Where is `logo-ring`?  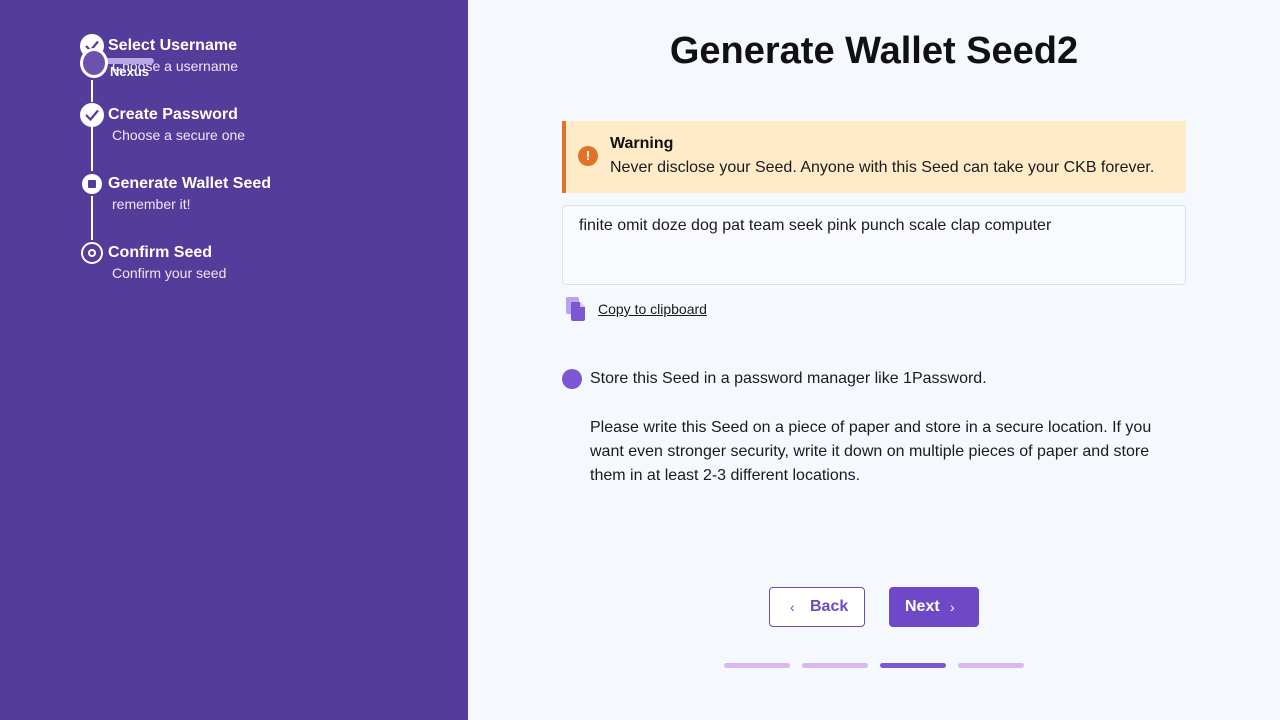 logo-ring is located at coordinates (94, 63).